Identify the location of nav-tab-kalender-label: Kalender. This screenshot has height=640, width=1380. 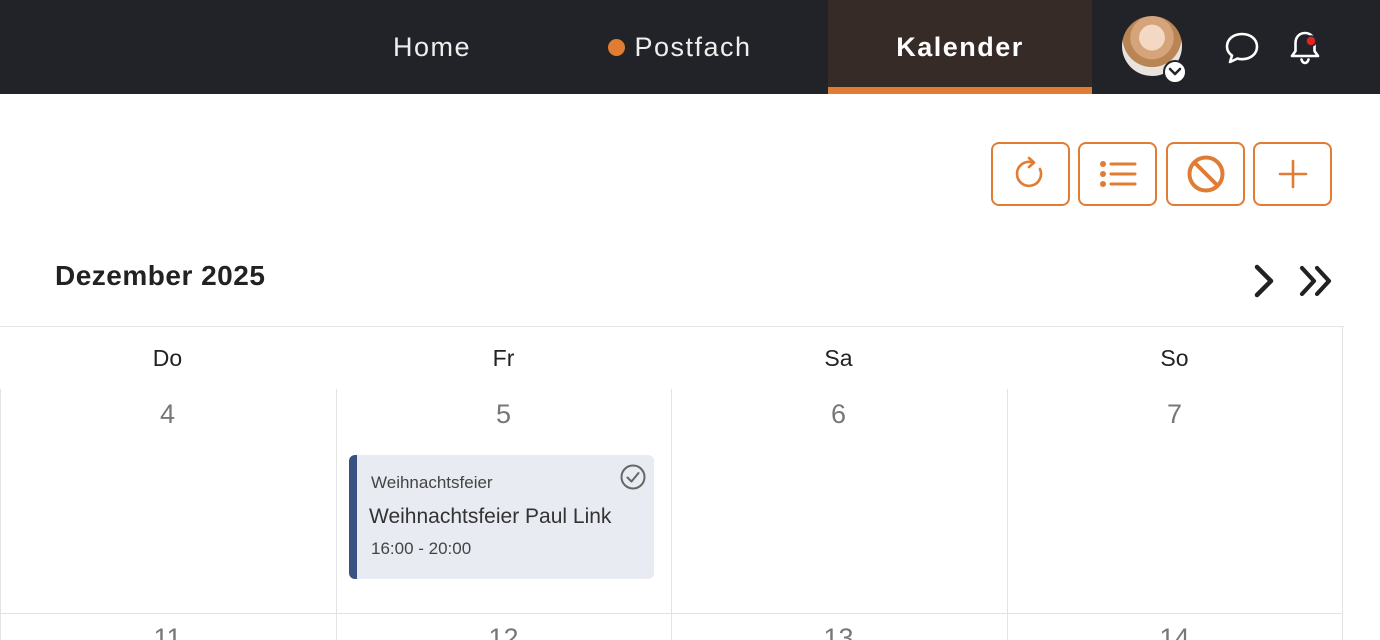
(960, 46).